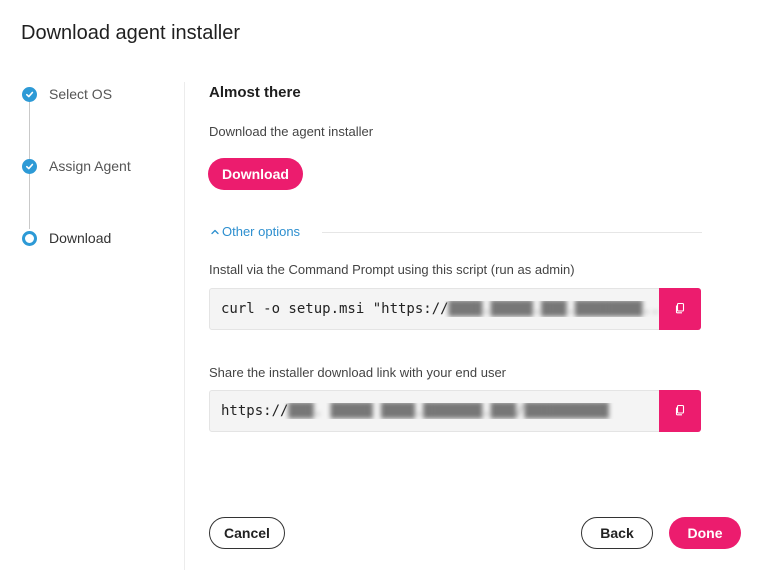  What do you see at coordinates (90, 166) in the screenshot?
I see `step-label: Assign Agent` at bounding box center [90, 166].